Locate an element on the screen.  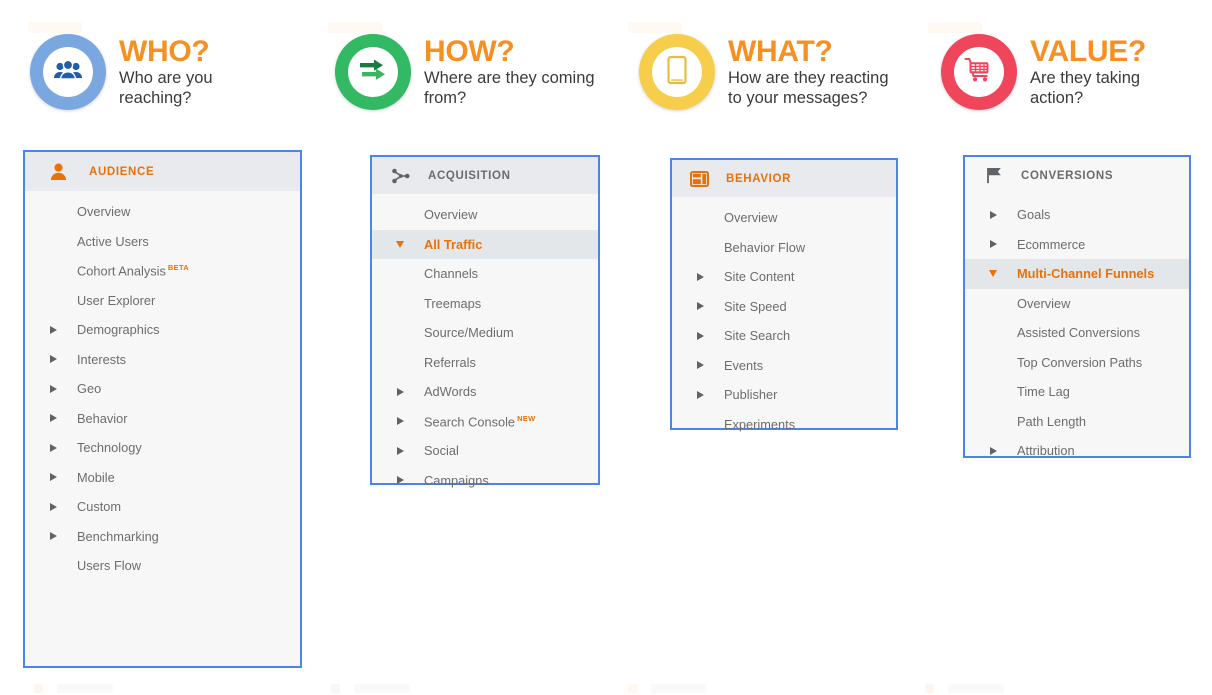
menu-item: Active Users is located at coordinates (162, 242).